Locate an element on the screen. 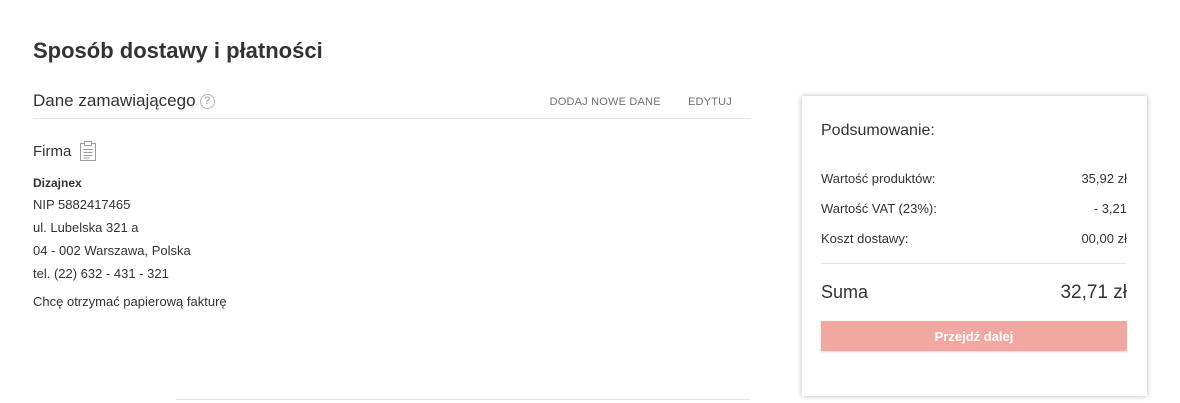 The width and height of the screenshot is (1180, 403). edit-link: EDYTUJ is located at coordinates (710, 102).